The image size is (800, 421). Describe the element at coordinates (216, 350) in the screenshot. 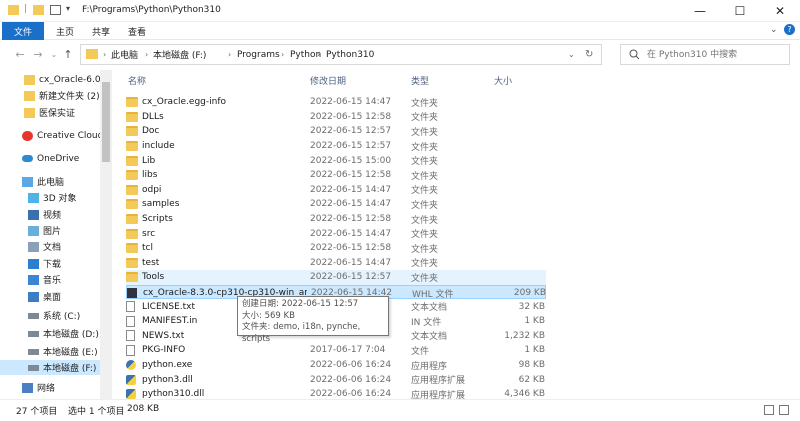

I see `file-name: PKG-INFO` at that location.